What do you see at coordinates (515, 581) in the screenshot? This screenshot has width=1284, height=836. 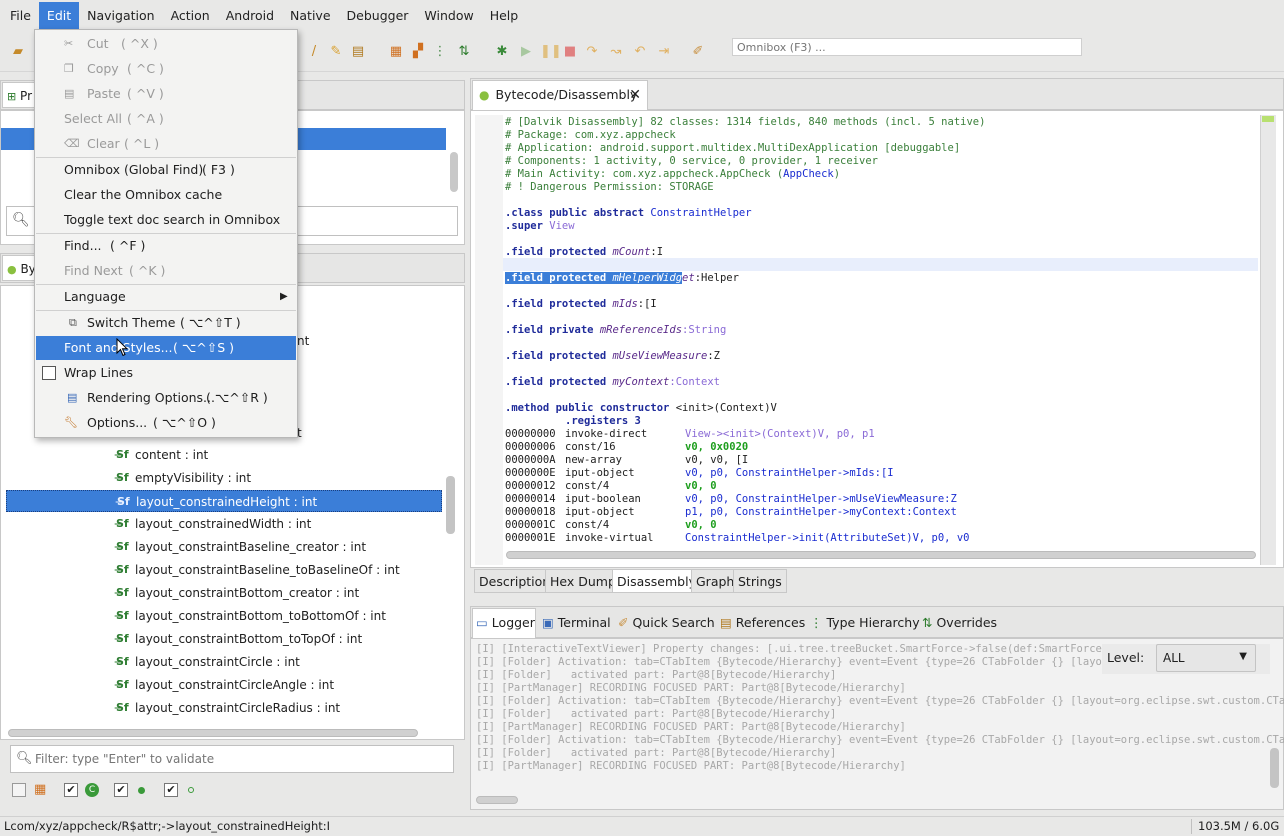 I see `tab-description: Description` at bounding box center [515, 581].